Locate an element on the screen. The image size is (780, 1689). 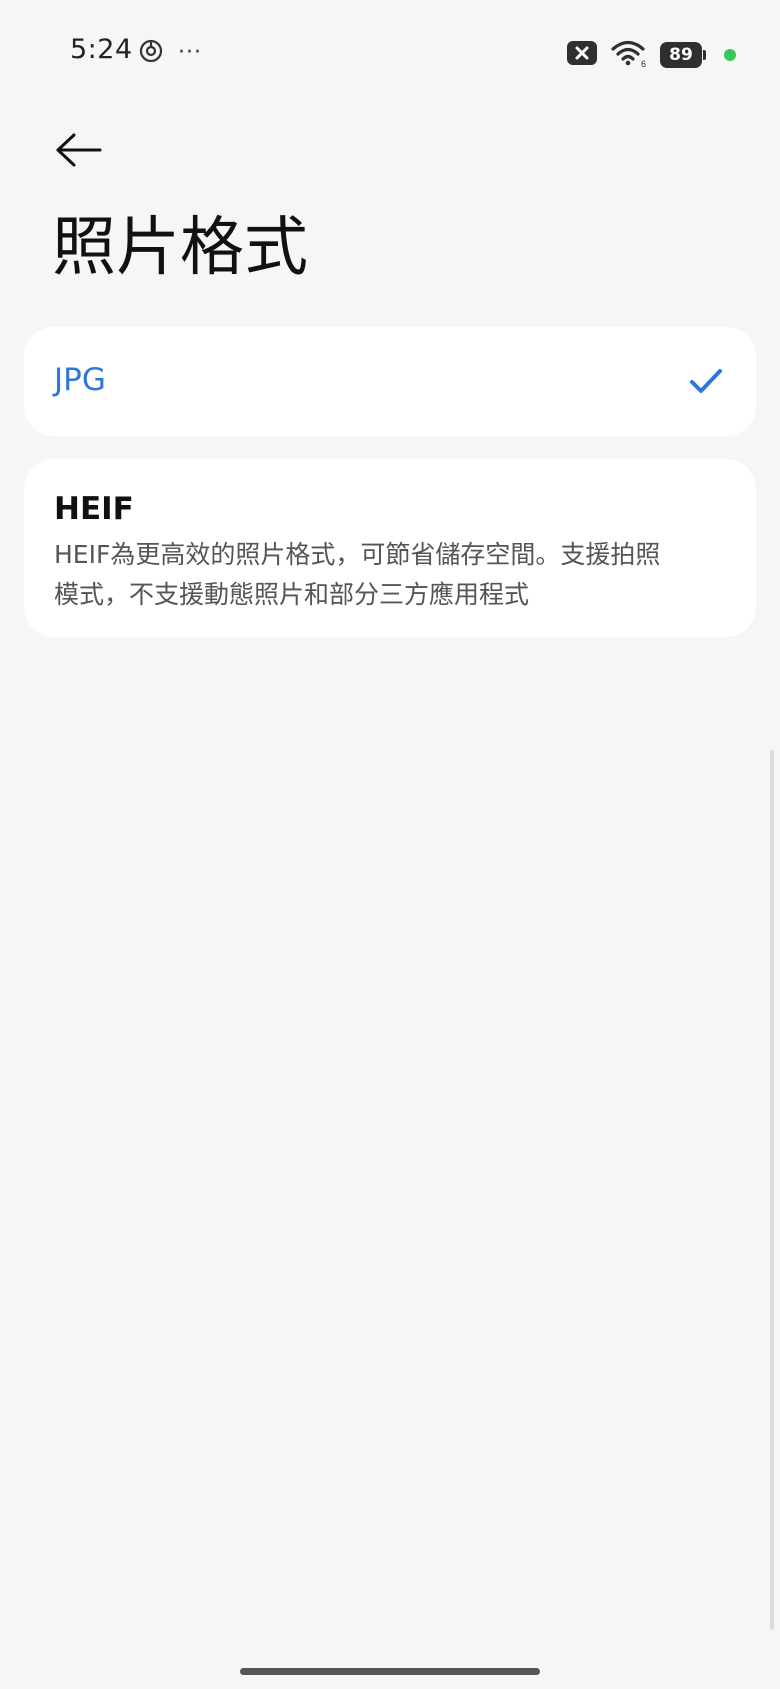
option-heif-label: HEIF is located at coordinates (94, 509).